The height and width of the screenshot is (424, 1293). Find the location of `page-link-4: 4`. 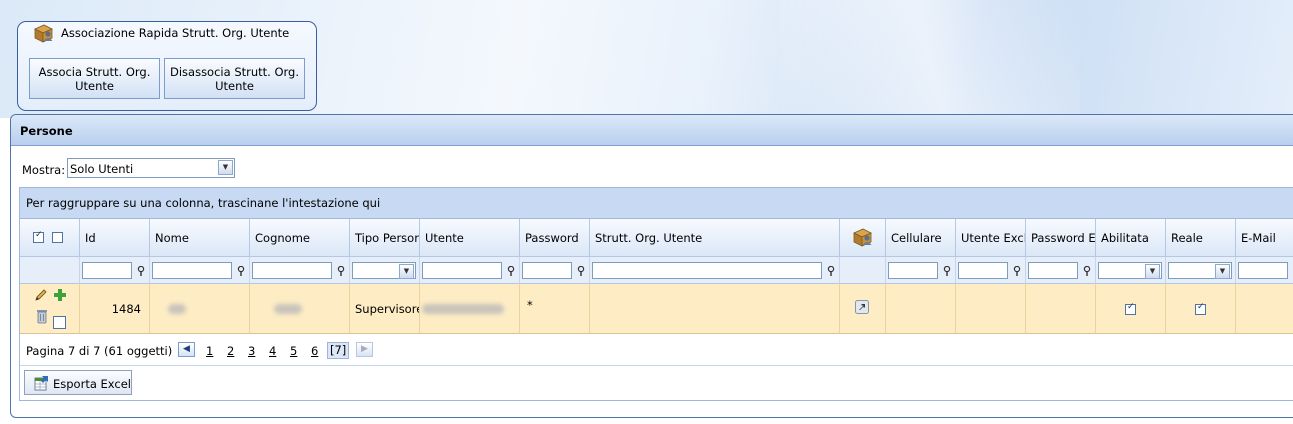

page-link-4: 4 is located at coordinates (272, 351).